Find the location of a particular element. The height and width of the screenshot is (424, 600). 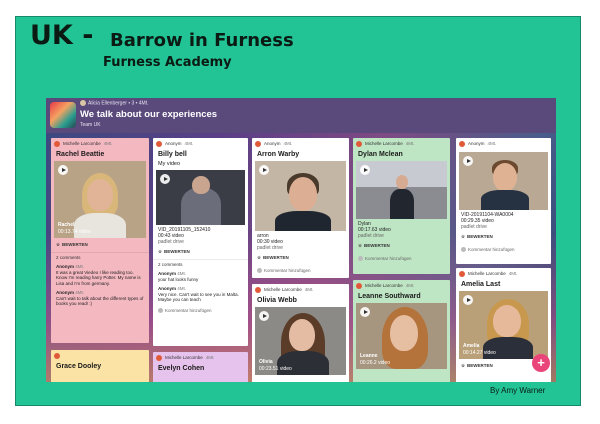

video-thumbnail: Rachel 00:13.74 video is located at coordinates (100, 199).